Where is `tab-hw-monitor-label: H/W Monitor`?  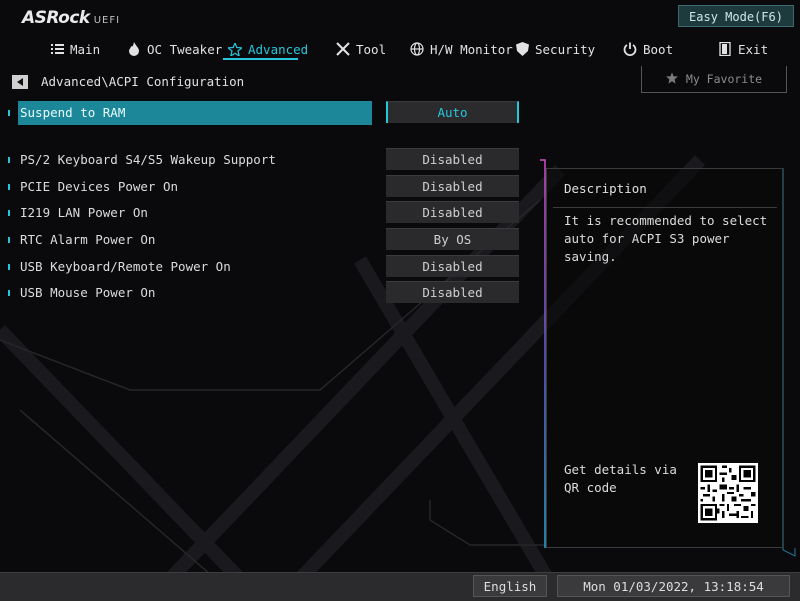
tab-hw-monitor-label: H/W Monitor is located at coordinates (471, 49).